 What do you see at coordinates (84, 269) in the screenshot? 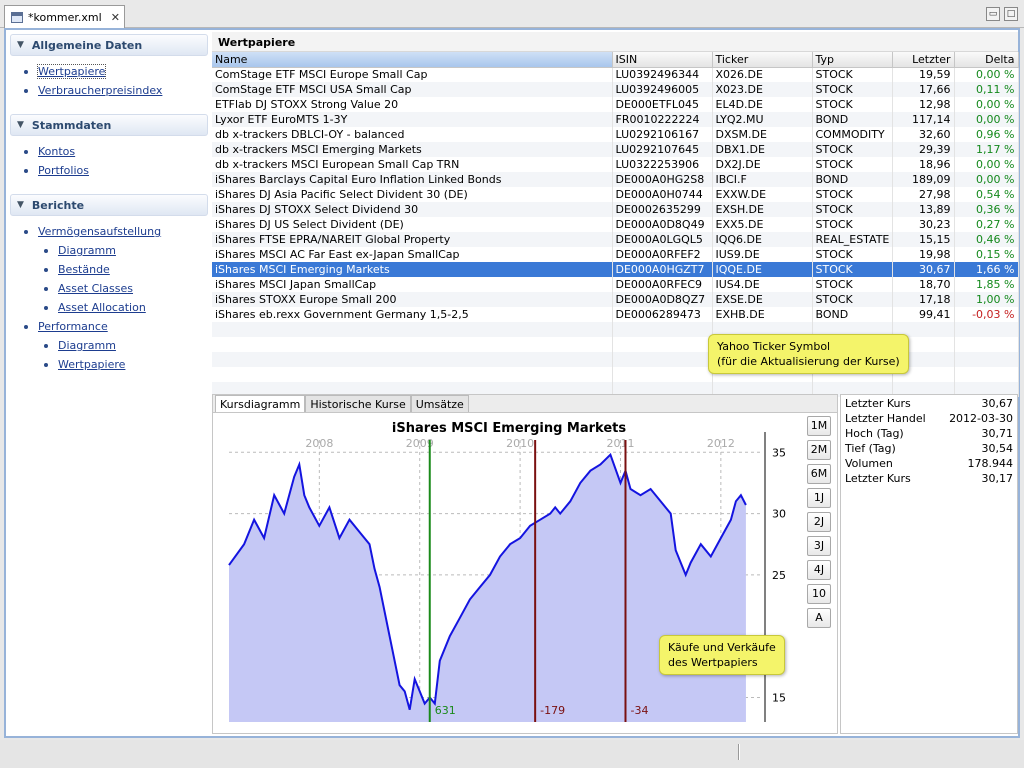
I see `sidebar-link: Bestände` at bounding box center [84, 269].